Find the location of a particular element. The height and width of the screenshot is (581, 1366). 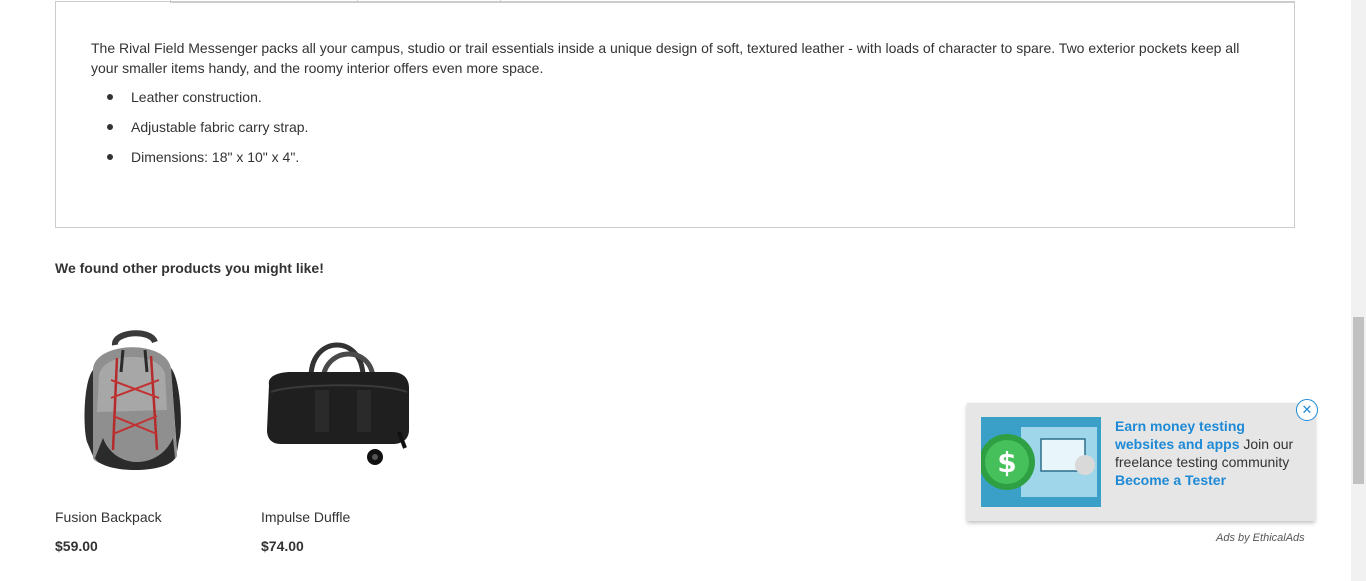

product-price: $59.00 is located at coordinates (76, 546).